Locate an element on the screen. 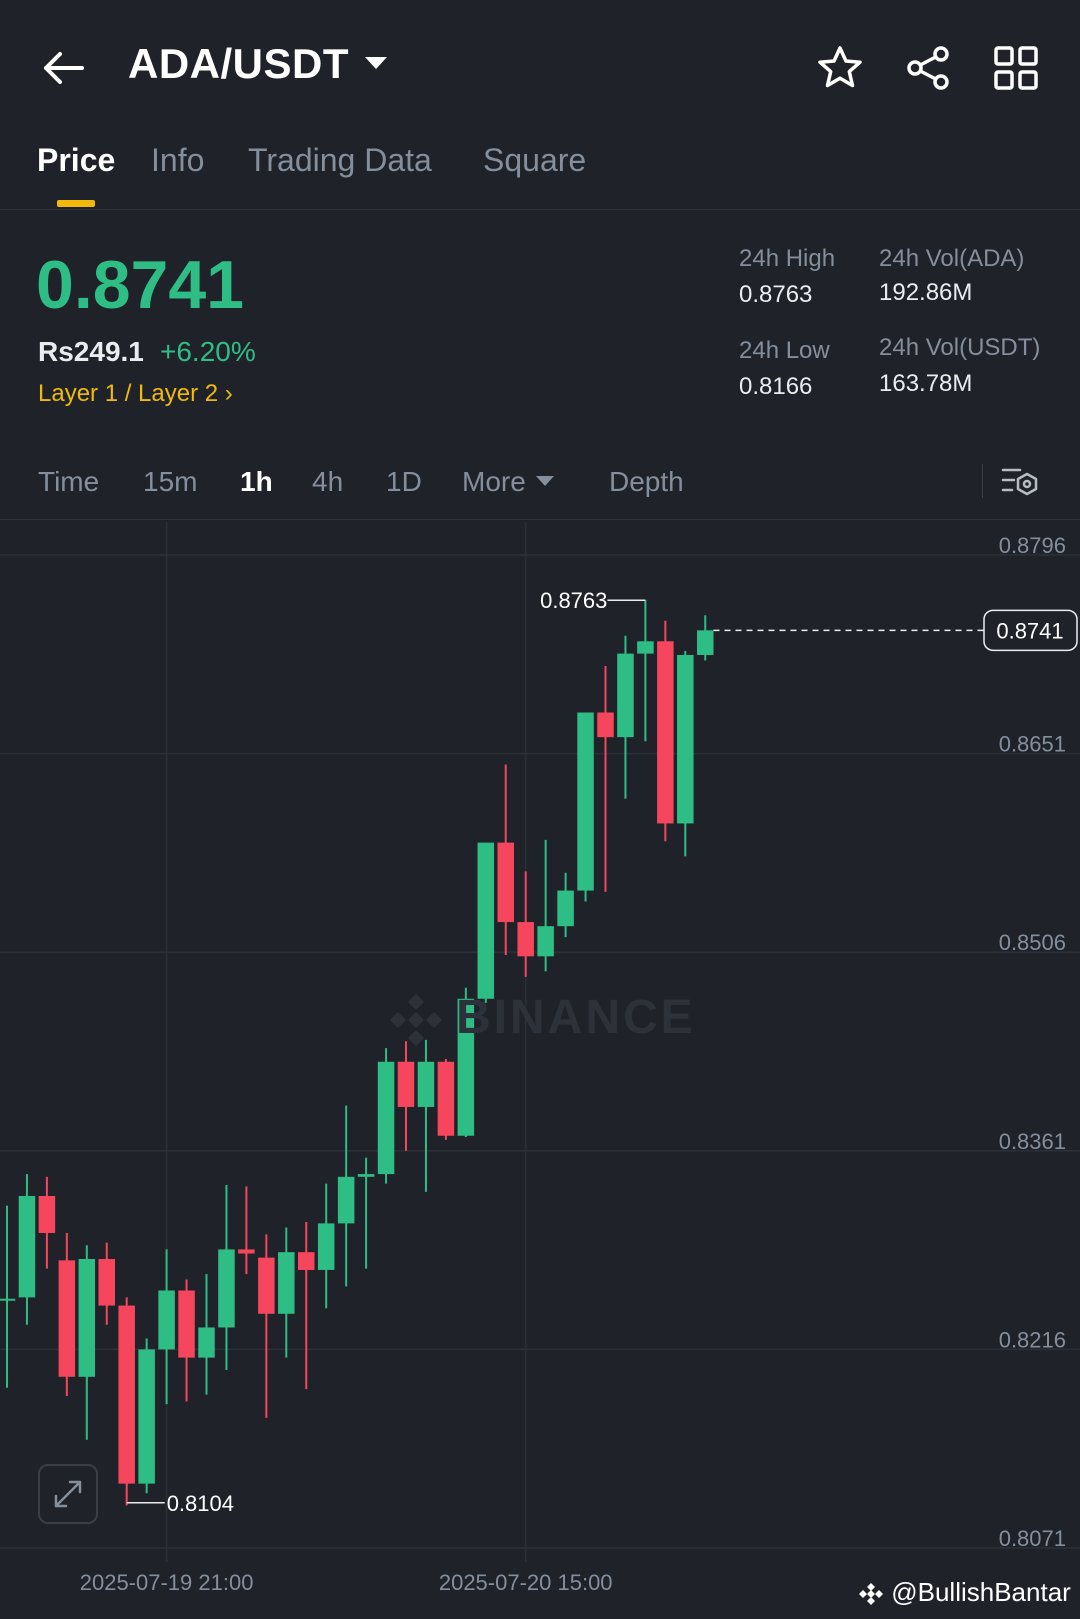  vol-quote-value: 163.78M is located at coordinates (926, 383).